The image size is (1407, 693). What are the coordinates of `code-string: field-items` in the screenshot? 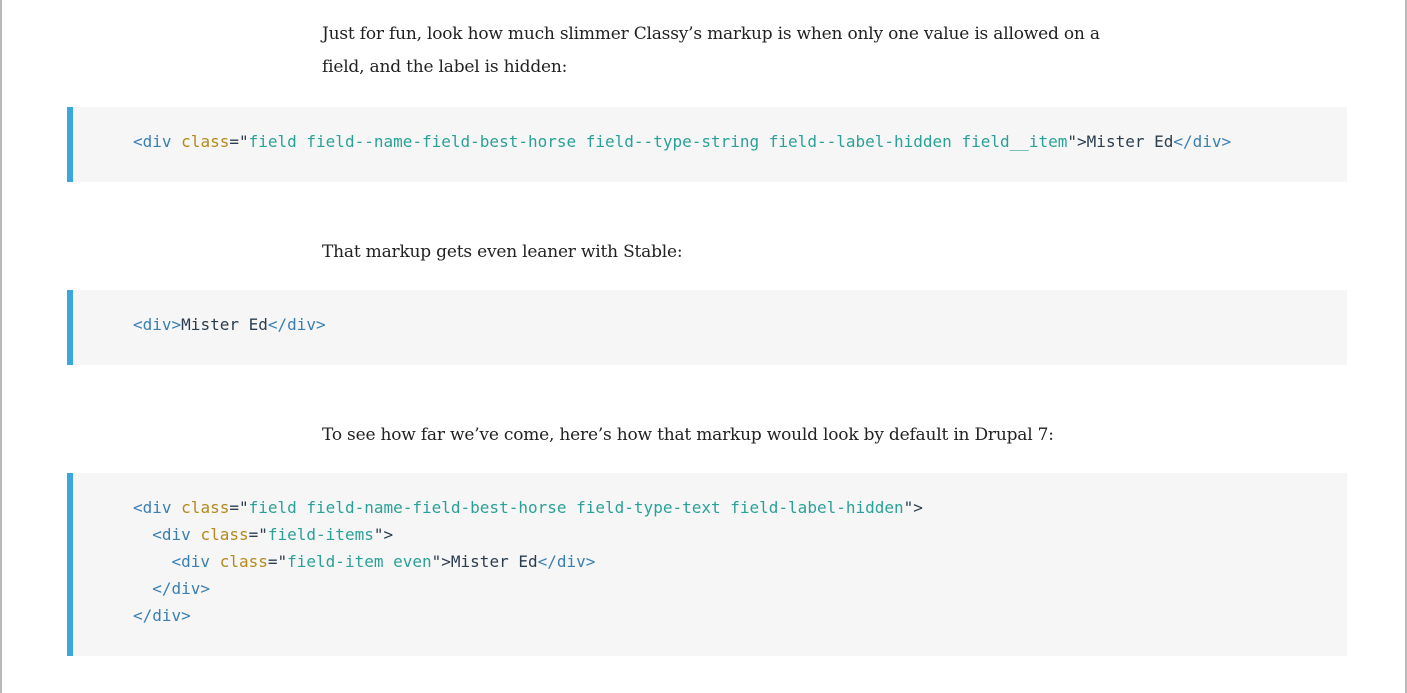 It's located at (320, 534).